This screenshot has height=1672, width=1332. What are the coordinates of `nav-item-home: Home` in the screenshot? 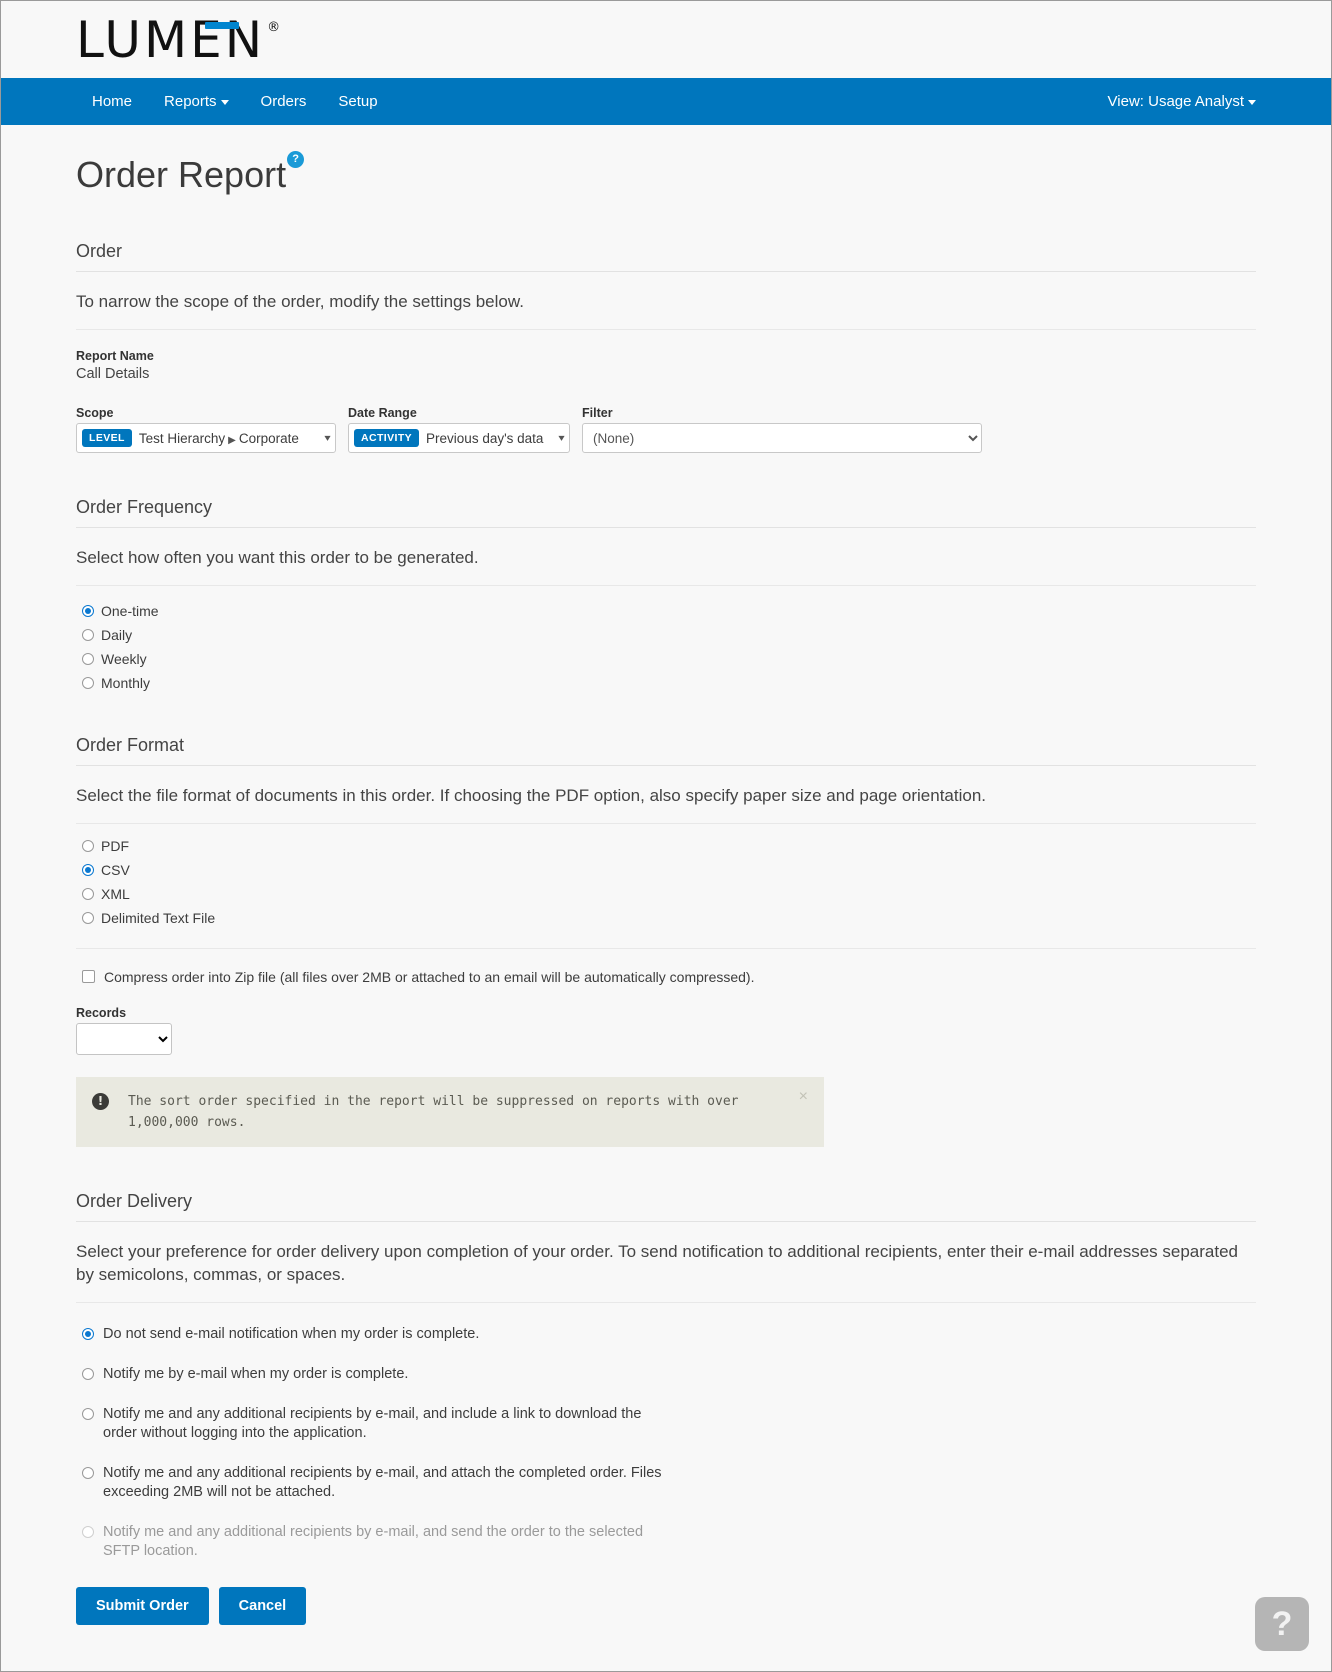 It's located at (112, 101).